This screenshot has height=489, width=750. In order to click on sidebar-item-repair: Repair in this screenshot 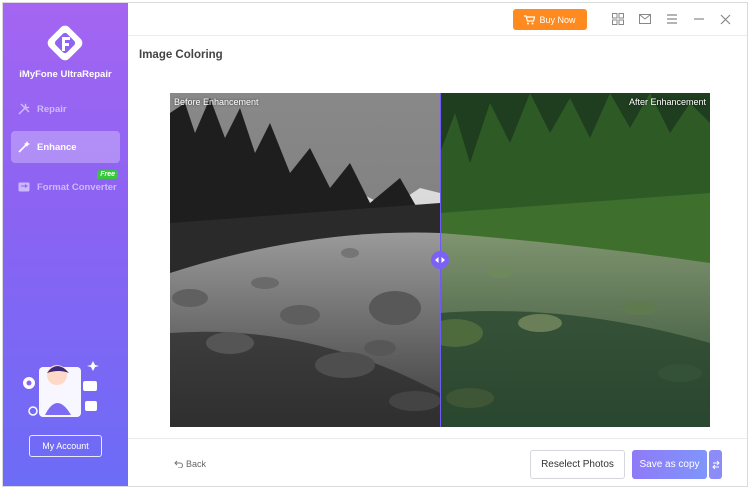, I will do `click(65, 109)`.